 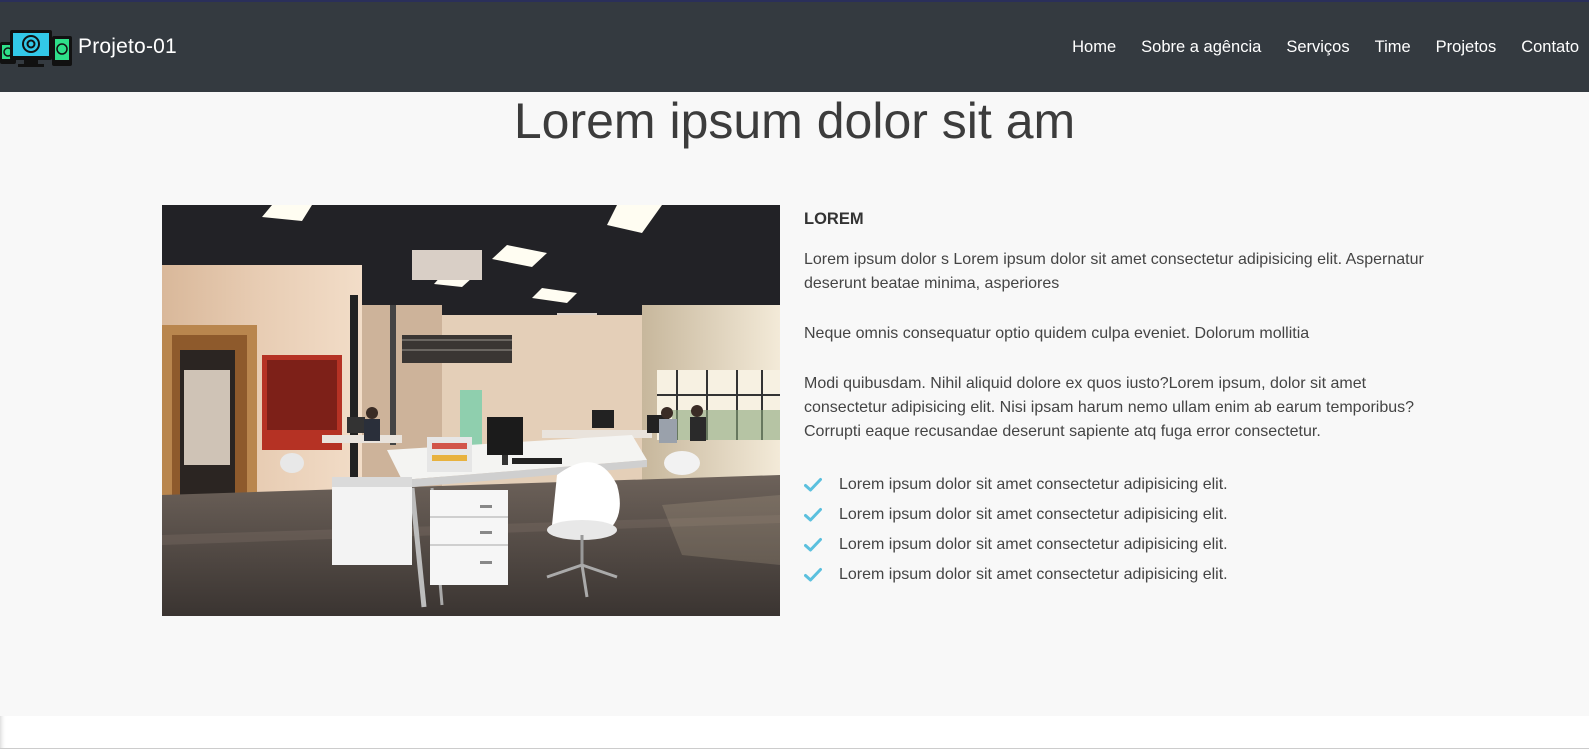 What do you see at coordinates (1201, 47) in the screenshot?
I see `nav-sobre: Sobre a agência` at bounding box center [1201, 47].